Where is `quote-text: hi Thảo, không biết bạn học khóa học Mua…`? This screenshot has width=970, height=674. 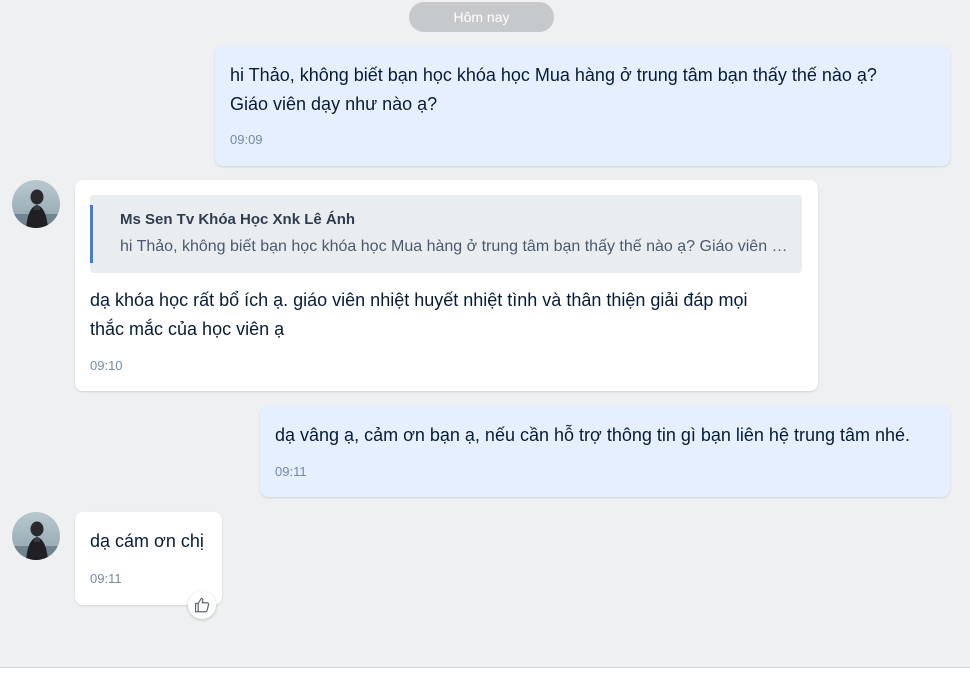 quote-text: hi Thảo, không biết bạn học khóa học Mua… is located at coordinates (457, 246).